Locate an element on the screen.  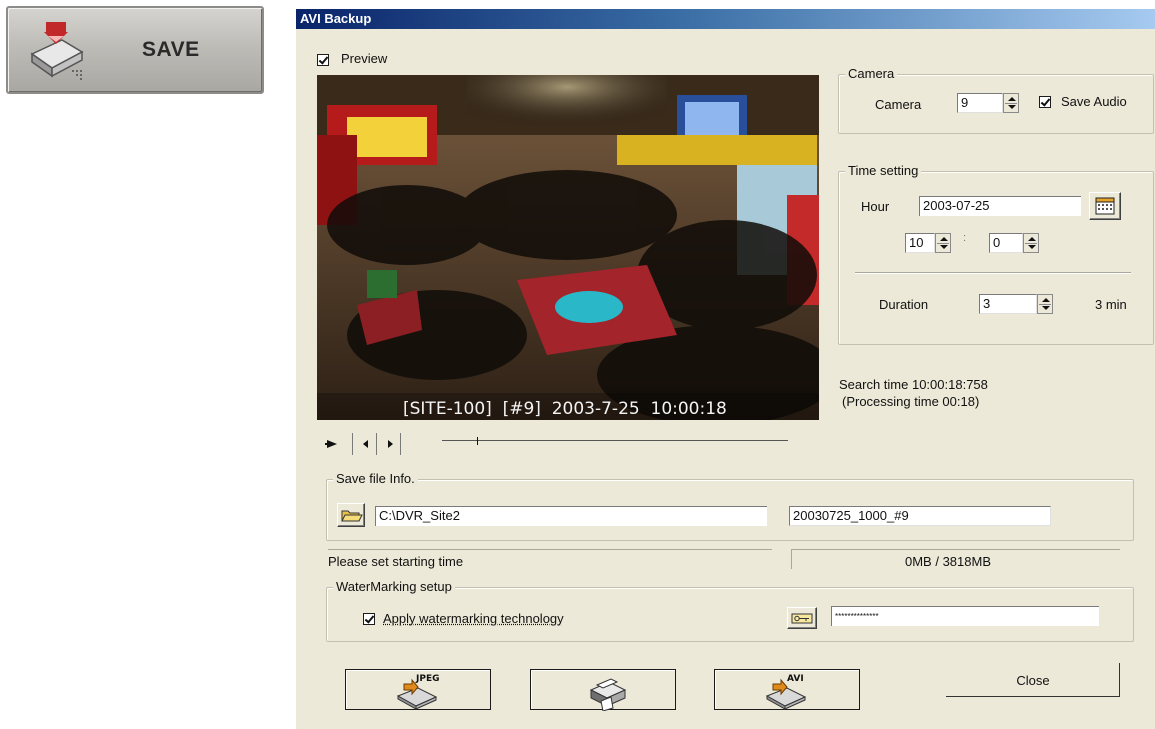
hour-label: Hour is located at coordinates (875, 206).